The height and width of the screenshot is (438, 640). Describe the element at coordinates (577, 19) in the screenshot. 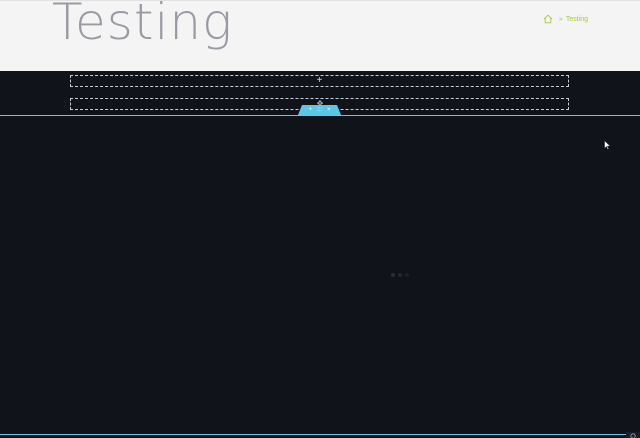

I see `breadcrumb-current: Testing` at that location.